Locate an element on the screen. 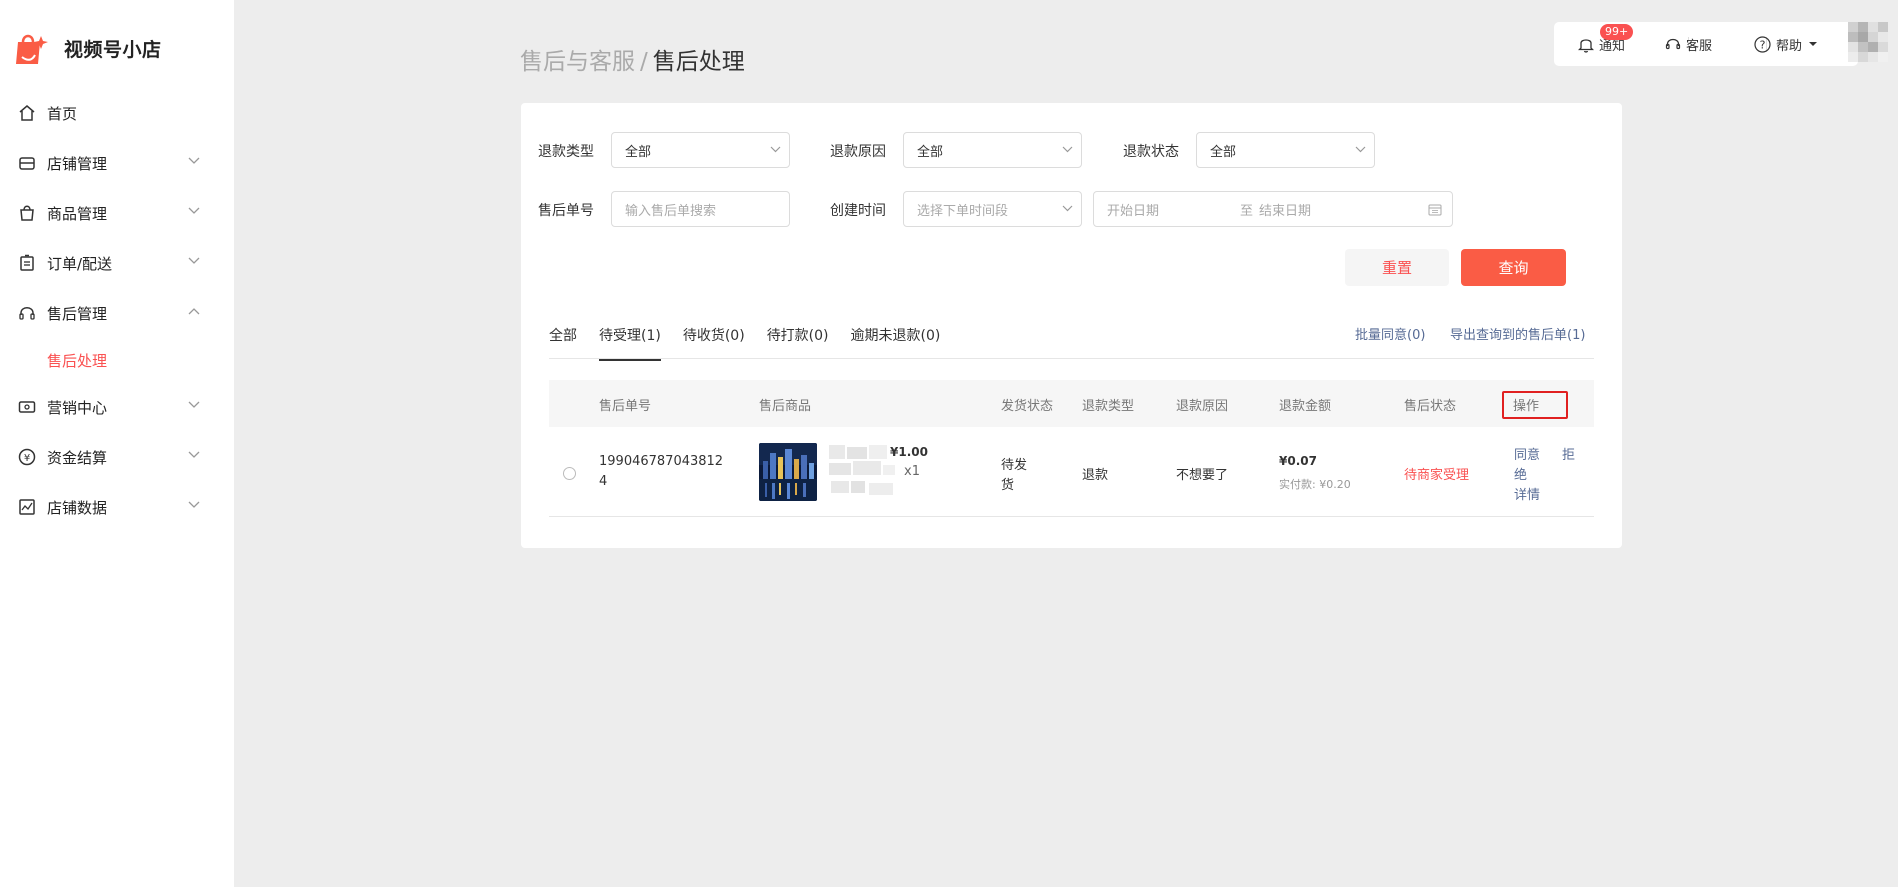 The image size is (1898, 887). refund-type-select: 全部 is located at coordinates (700, 150).